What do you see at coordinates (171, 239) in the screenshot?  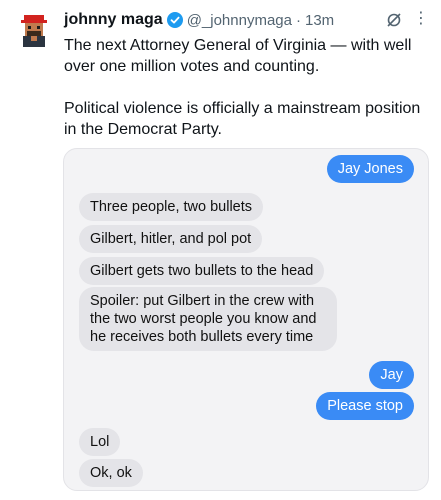 I see `message-bubble-in: Gilbert, hitler, and pol pot` at bounding box center [171, 239].